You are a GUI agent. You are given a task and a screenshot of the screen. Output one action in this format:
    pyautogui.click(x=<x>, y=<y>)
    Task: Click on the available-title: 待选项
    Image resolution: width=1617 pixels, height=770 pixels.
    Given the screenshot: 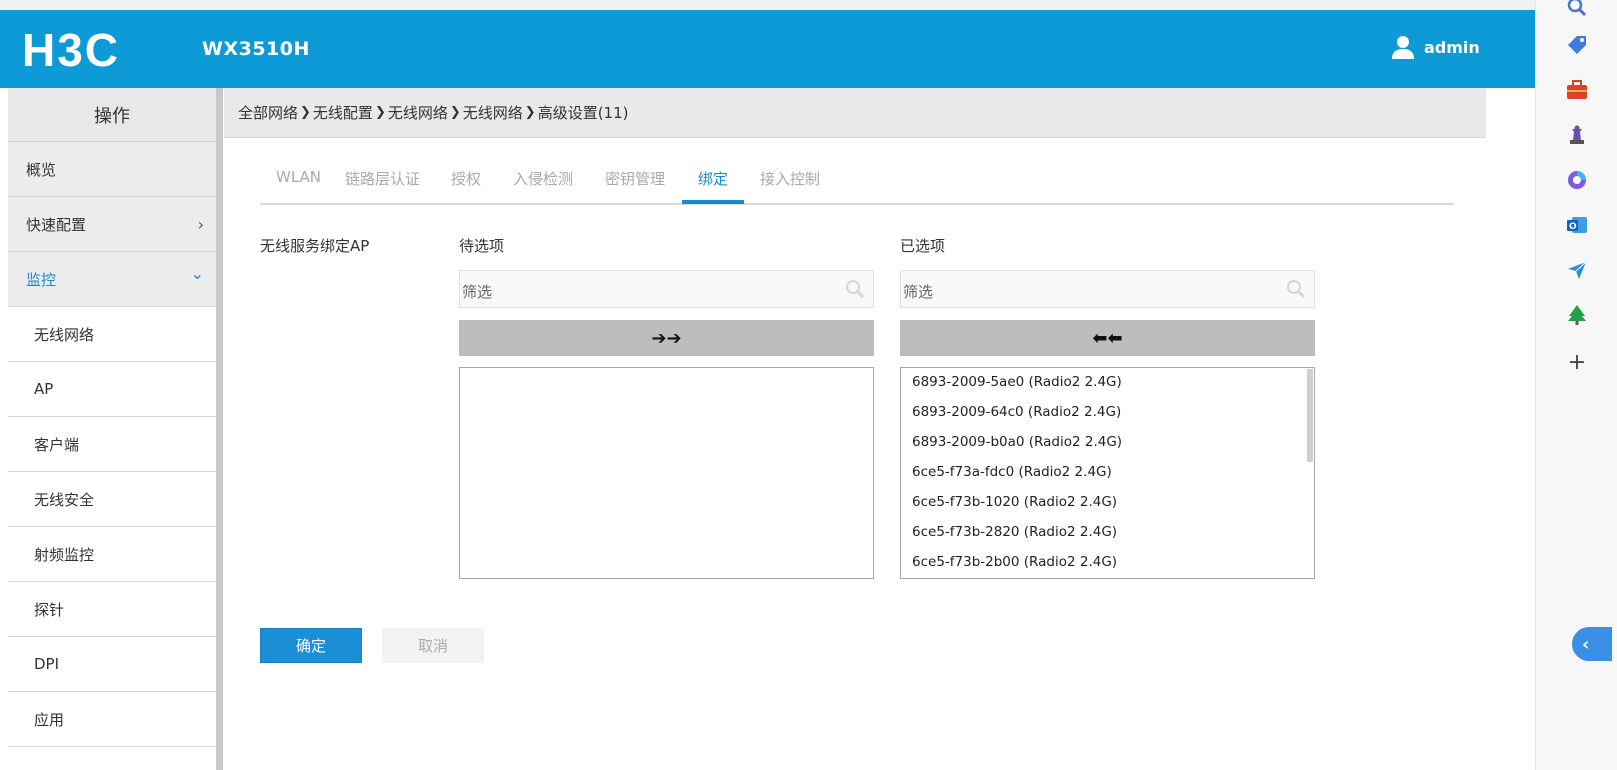 What is the action you would take?
    pyautogui.click(x=482, y=246)
    